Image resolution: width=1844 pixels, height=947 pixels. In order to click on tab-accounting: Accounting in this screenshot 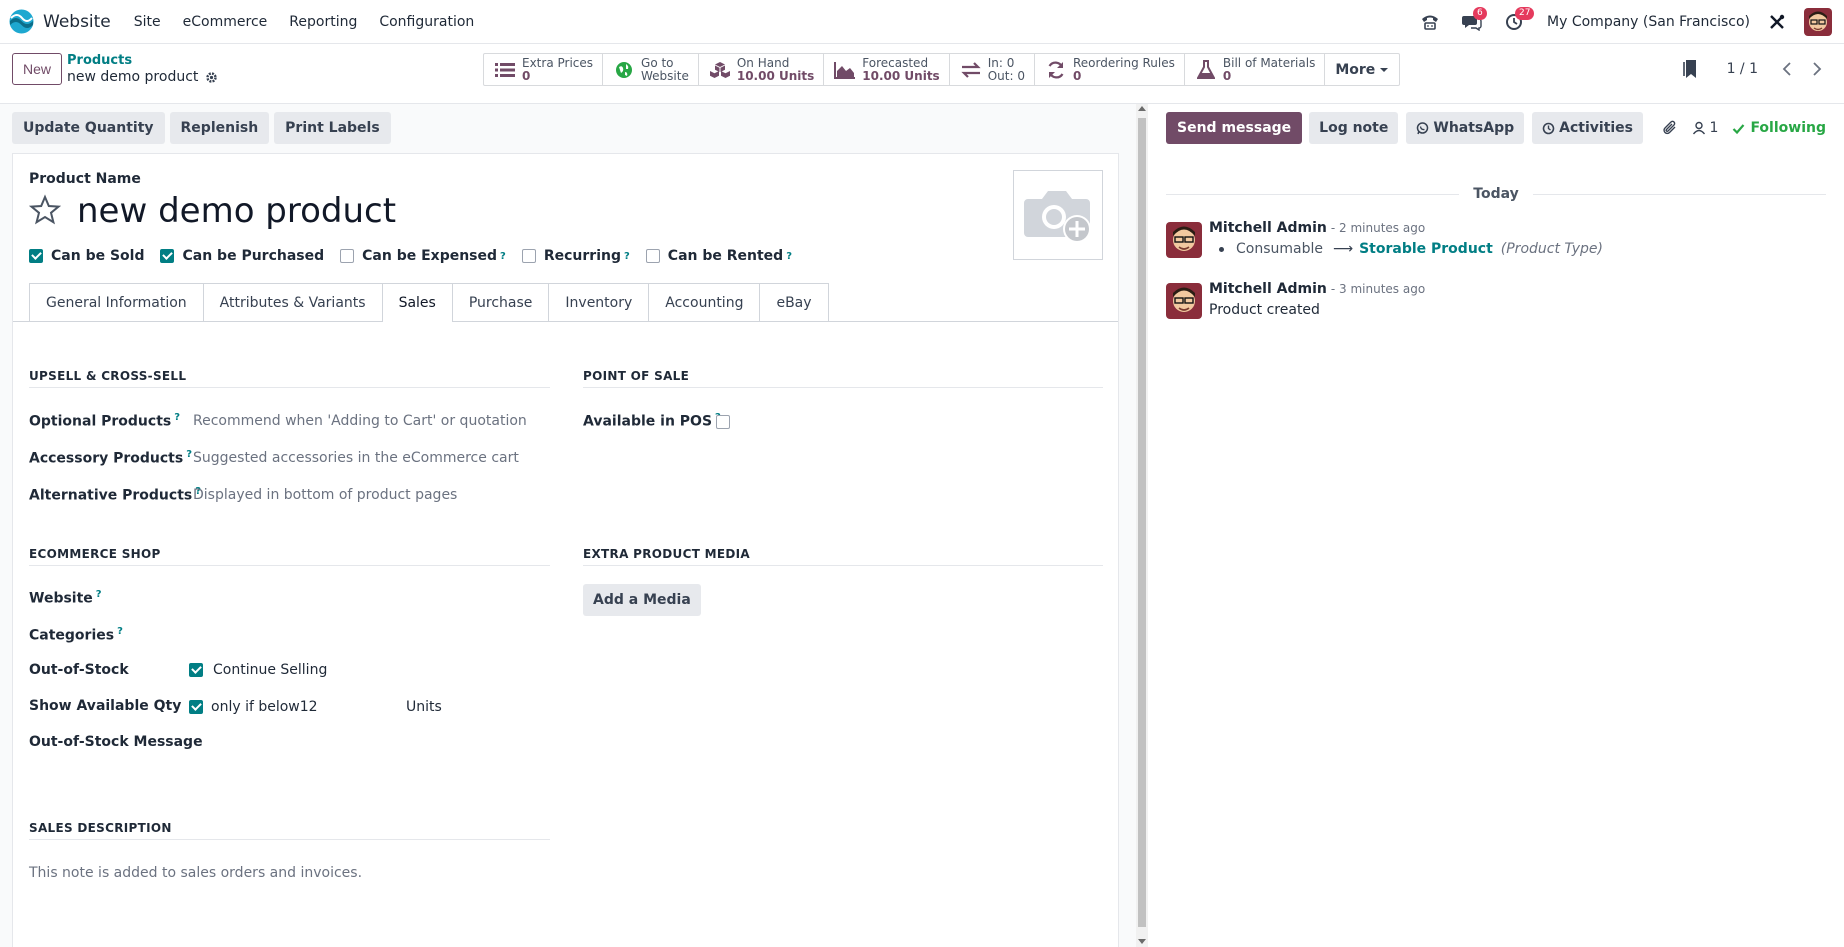, I will do `click(704, 302)`.